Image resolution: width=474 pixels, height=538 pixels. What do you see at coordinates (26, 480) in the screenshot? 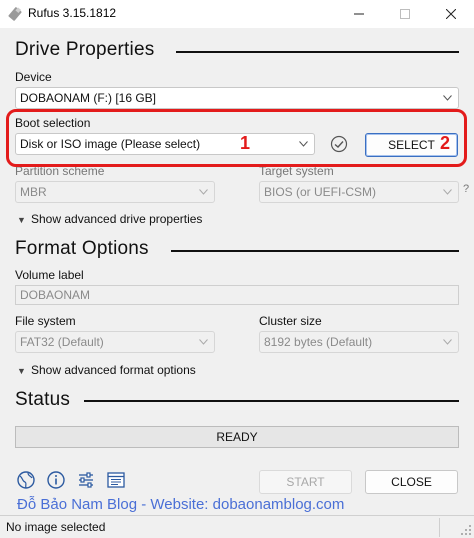
I see `globe-icon` at bounding box center [26, 480].